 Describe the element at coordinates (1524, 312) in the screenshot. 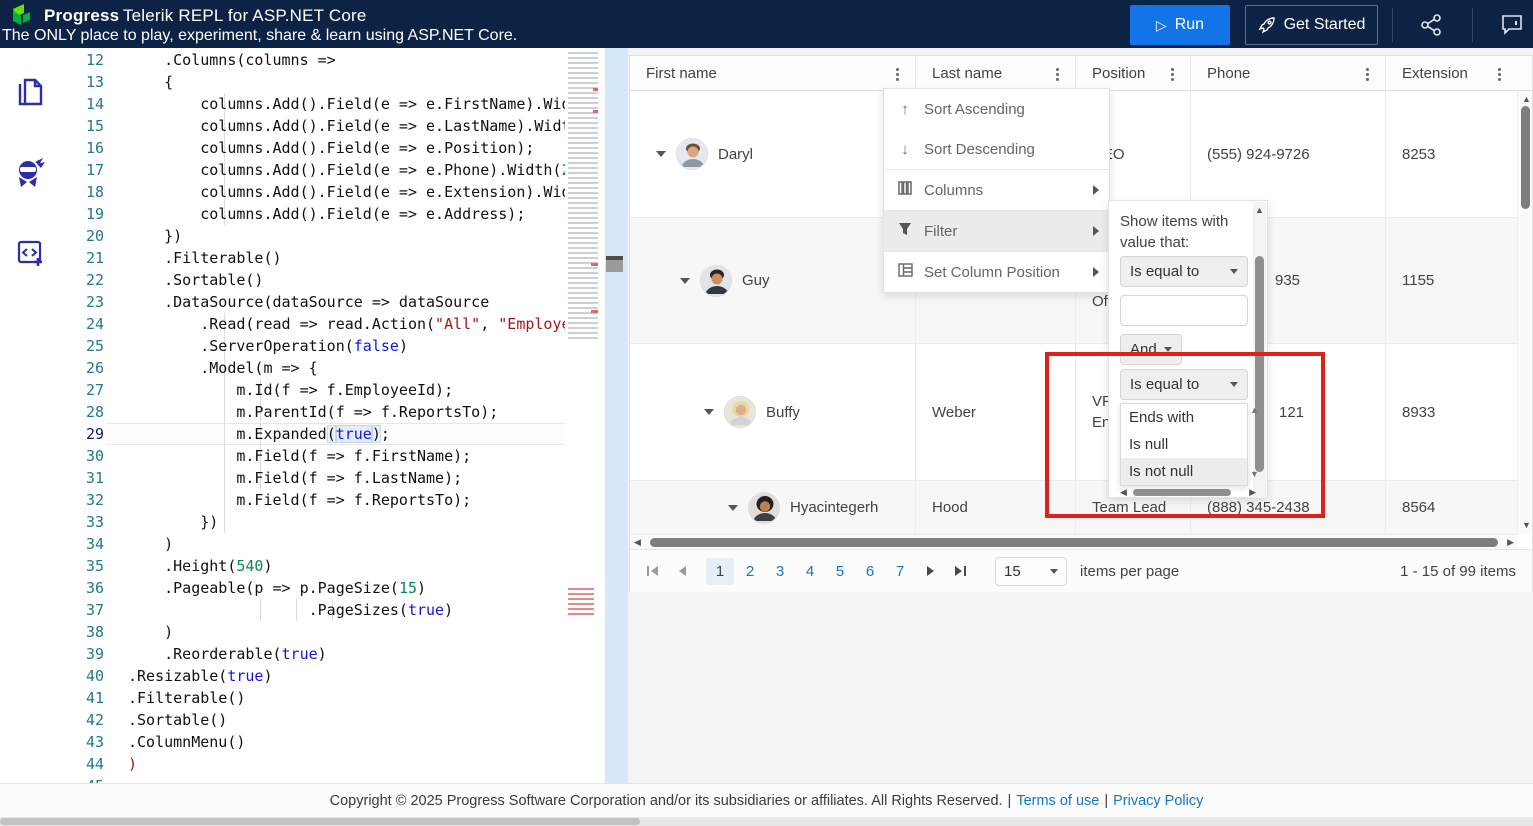

I see `grid-vertical-scrollbar: ▲ ▼` at that location.